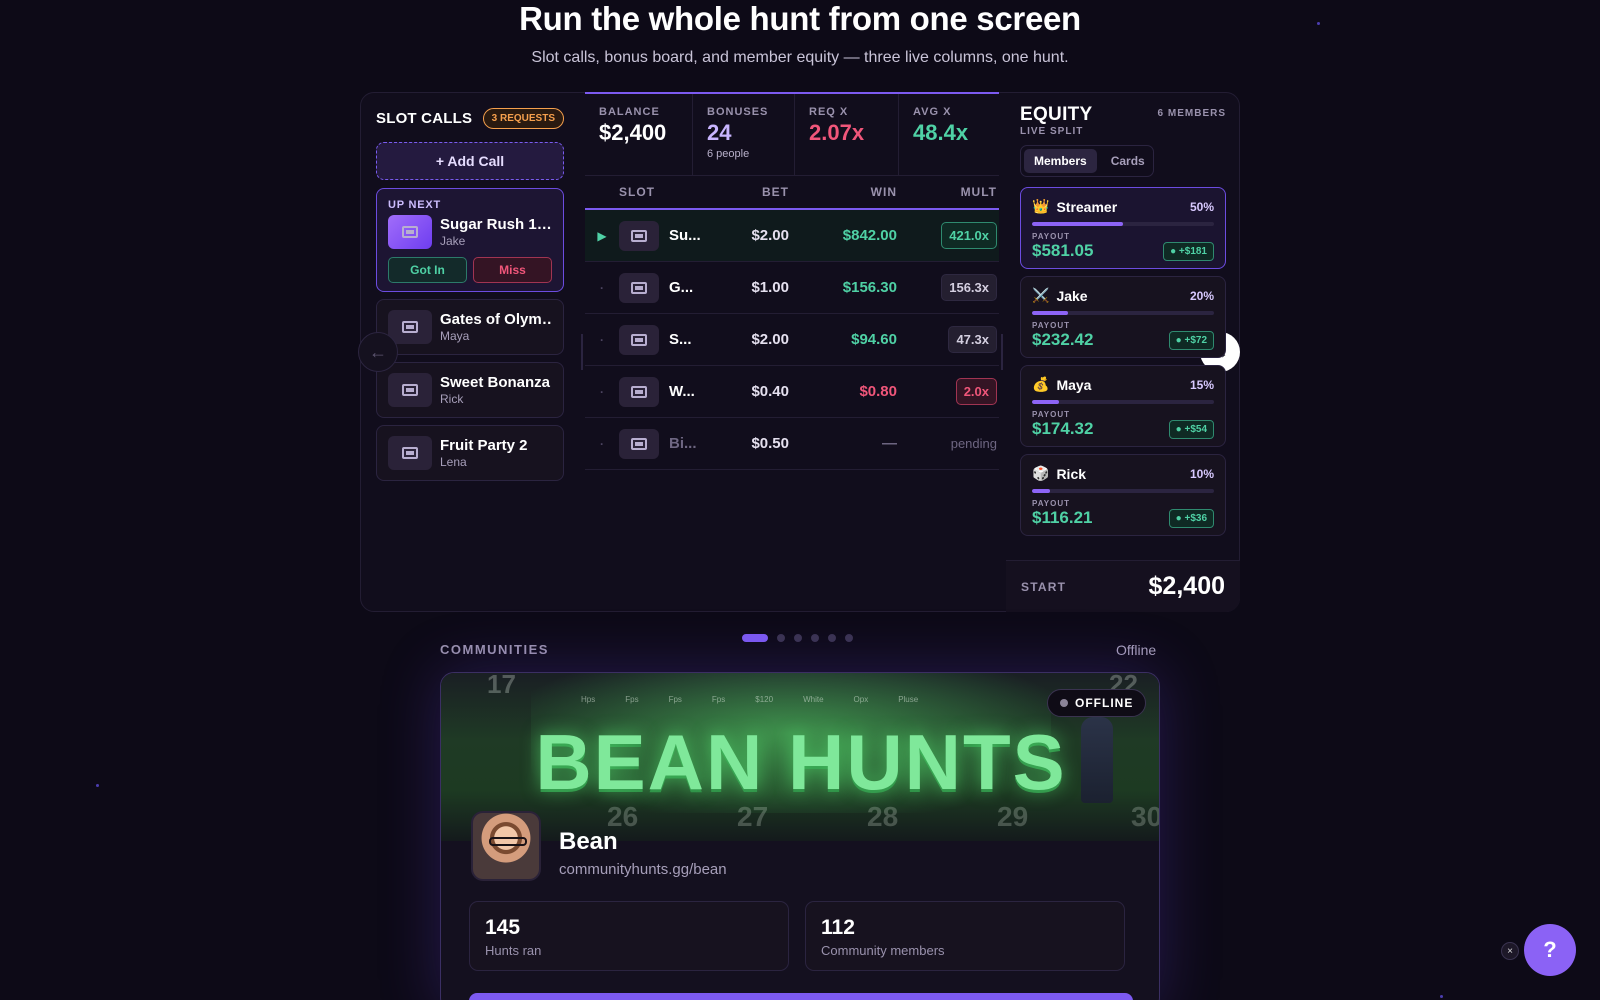  Describe the element at coordinates (837, 132) in the screenshot. I see `stat-value: 2.07x` at that location.